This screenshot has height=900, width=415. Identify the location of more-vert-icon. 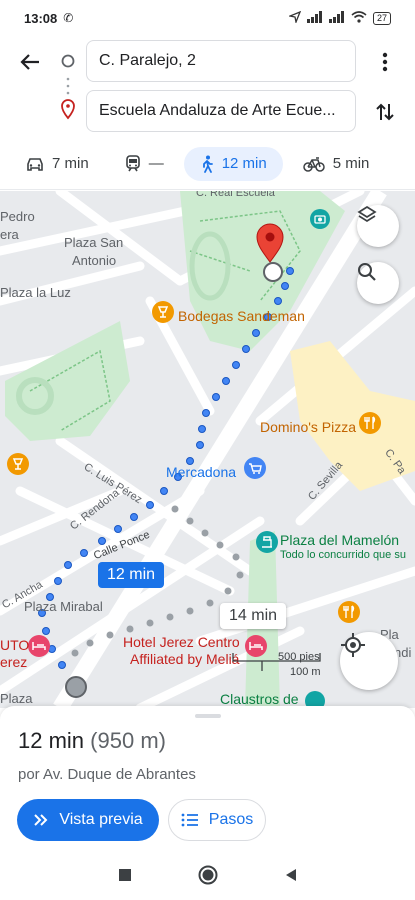
(385, 62).